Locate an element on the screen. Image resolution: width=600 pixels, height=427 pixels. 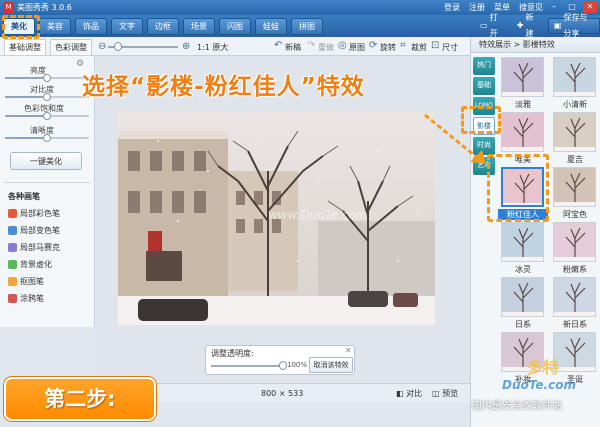
redo-button: 重做 is located at coordinates (326, 47).